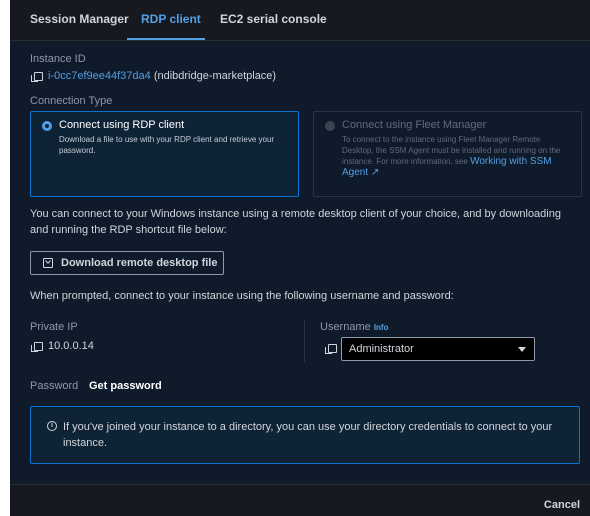 Image resolution: width=590 pixels, height=516 pixels. Describe the element at coordinates (438, 349) in the screenshot. I see `username-select: Administrator` at that location.